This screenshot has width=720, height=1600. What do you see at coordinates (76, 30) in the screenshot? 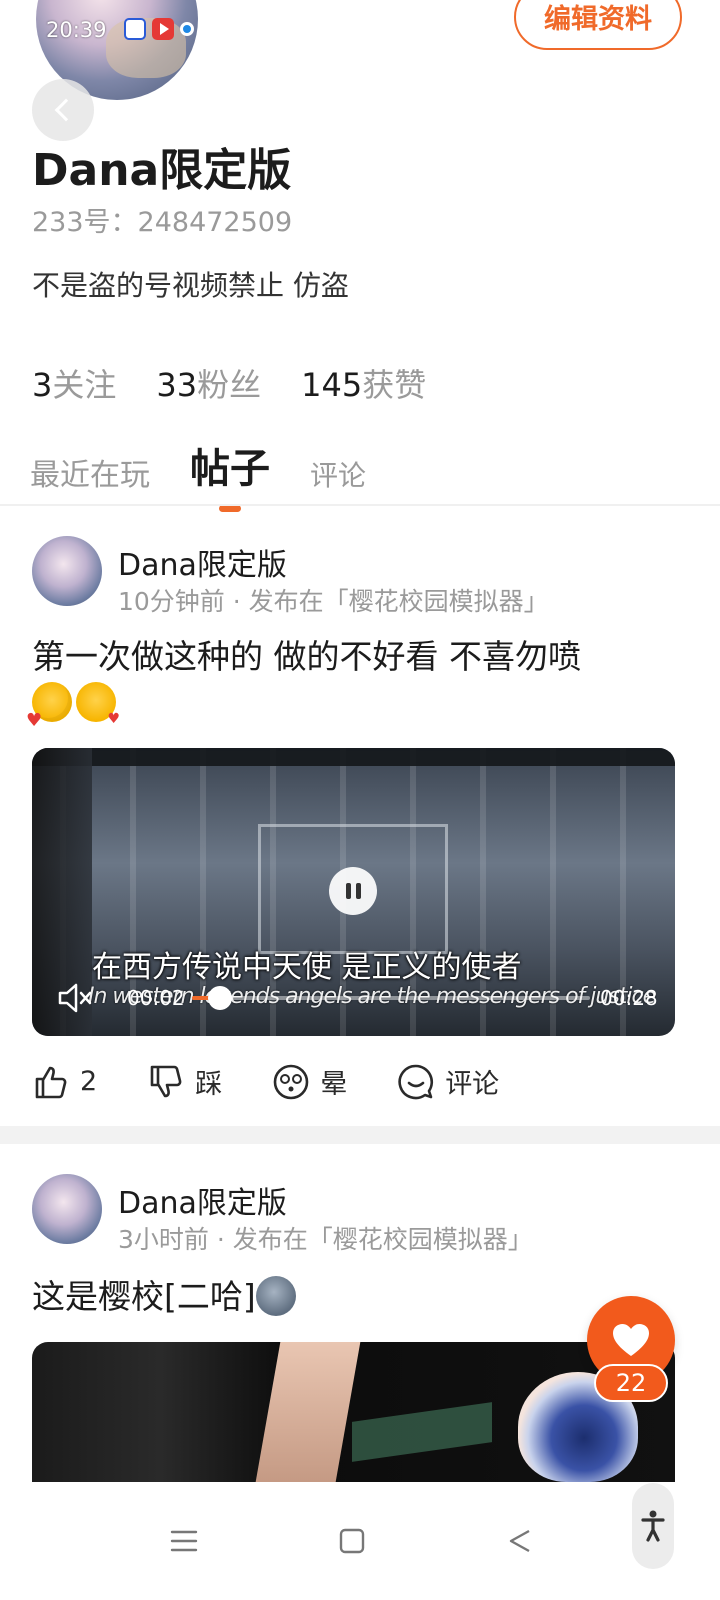
I see `status-time: 20:39` at bounding box center [76, 30].